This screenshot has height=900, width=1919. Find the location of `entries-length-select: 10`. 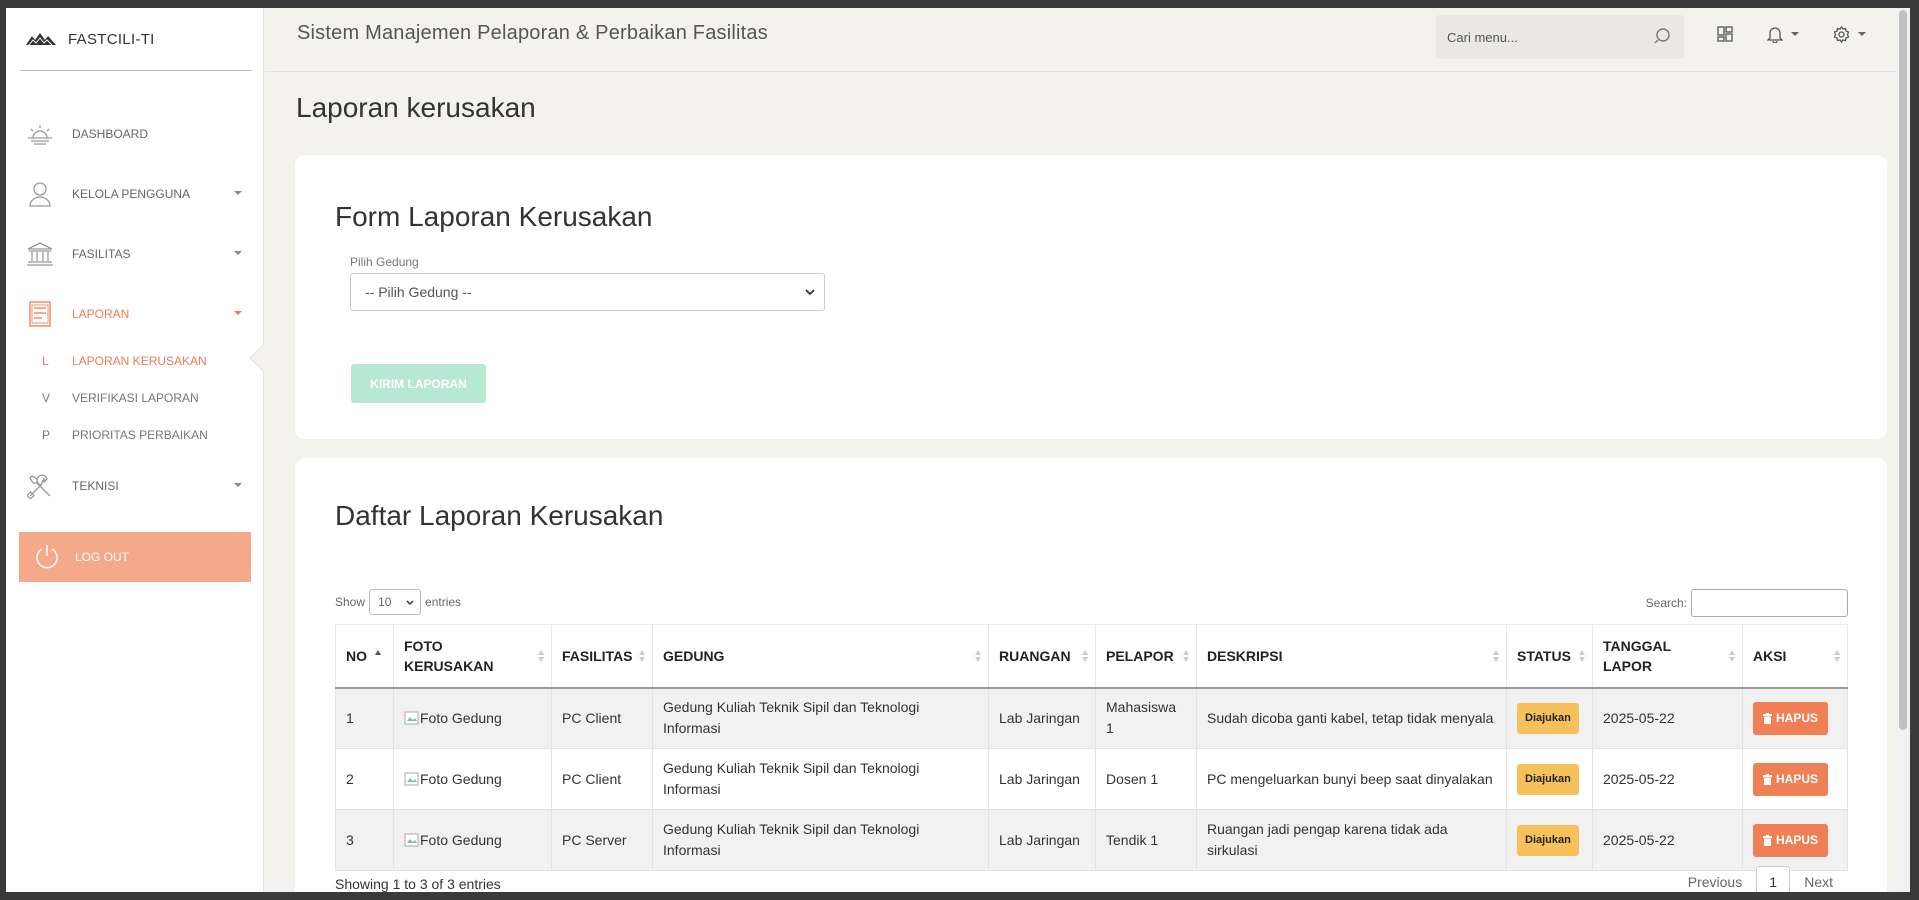

entries-length-select: 10 is located at coordinates (395, 602).